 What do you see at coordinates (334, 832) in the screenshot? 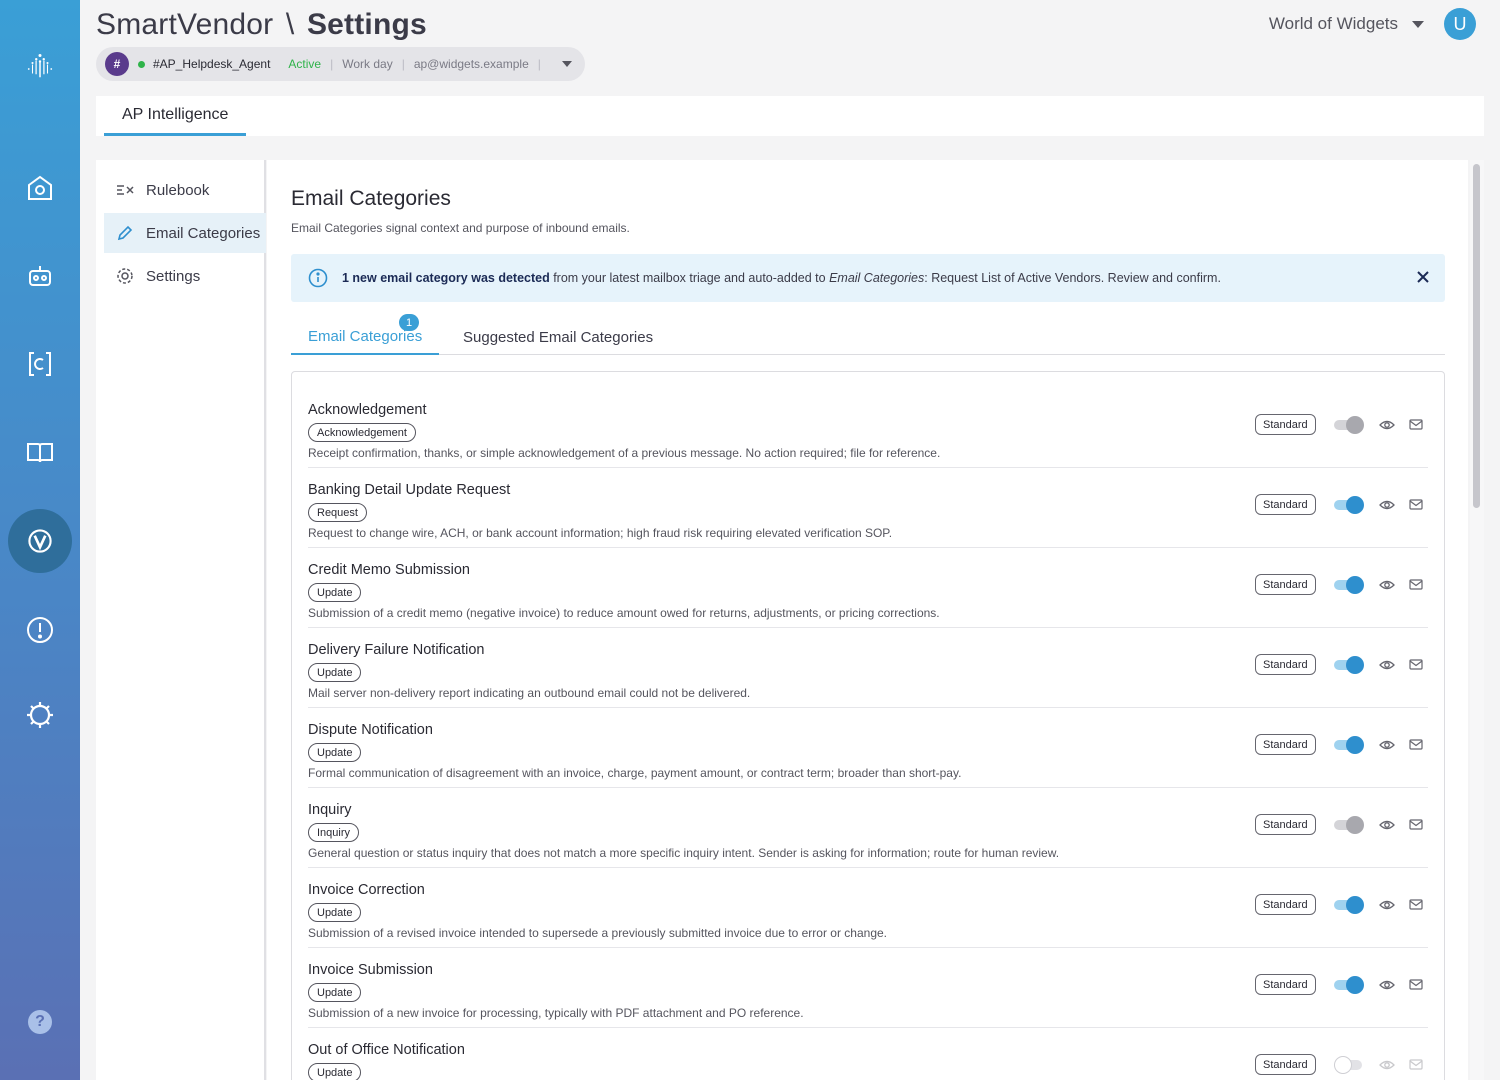
I see `category-tag: Inquiry` at bounding box center [334, 832].